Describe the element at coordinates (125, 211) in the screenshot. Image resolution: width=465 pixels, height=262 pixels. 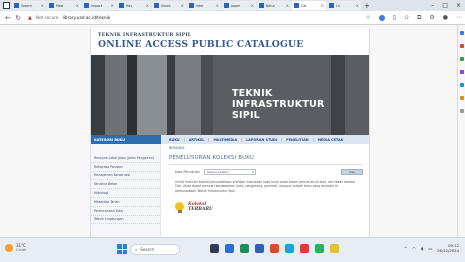
I see `category-item: Perencanaan Kota` at that location.